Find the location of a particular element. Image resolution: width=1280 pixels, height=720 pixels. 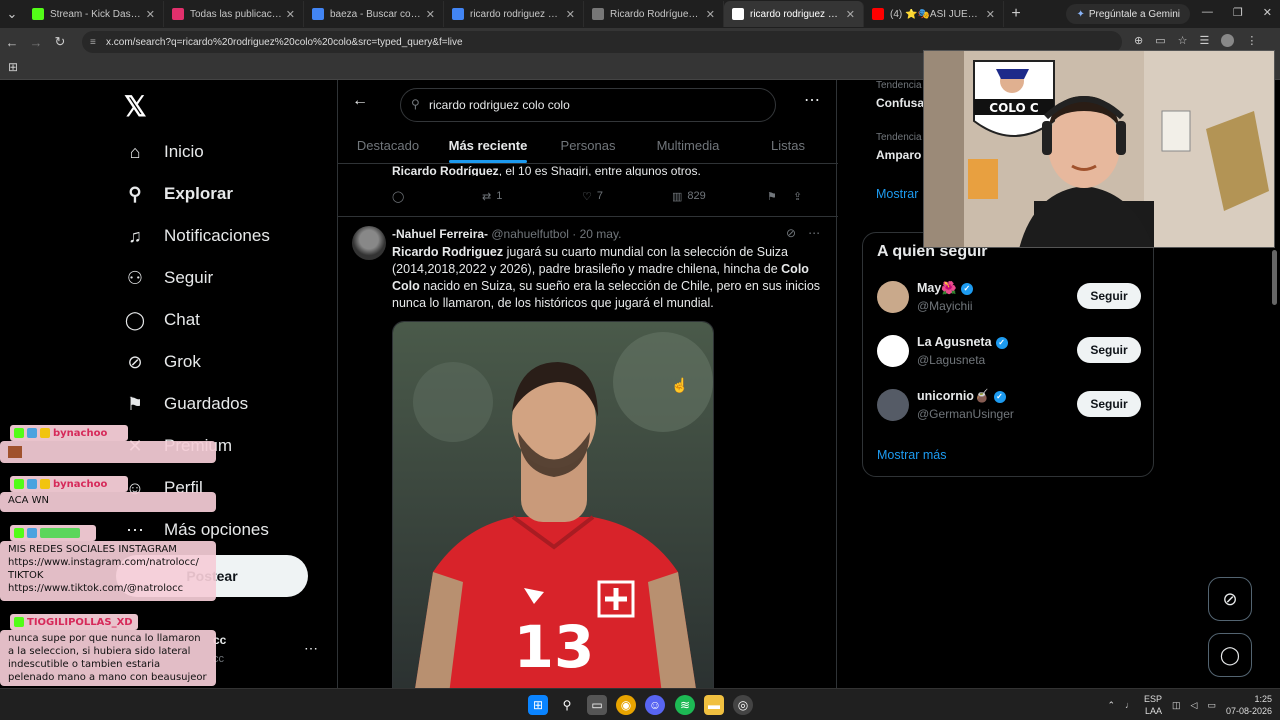

views-button: ▥ 829 is located at coordinates (719, 196).